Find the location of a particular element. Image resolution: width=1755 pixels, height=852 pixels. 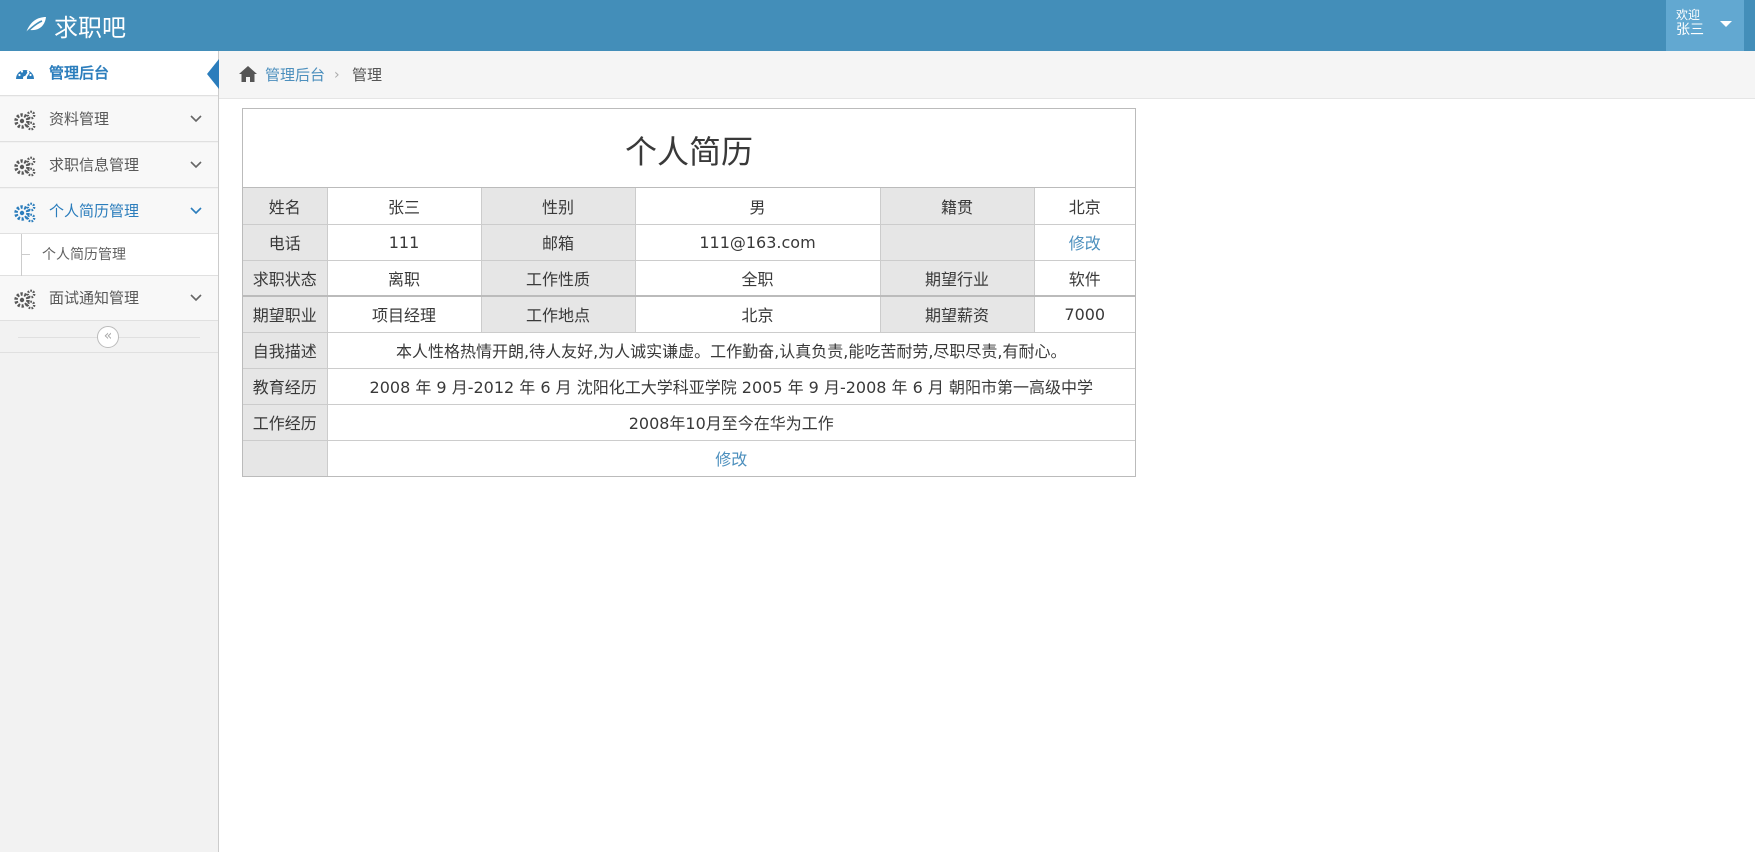

phone-label: 电话 is located at coordinates (285, 242).